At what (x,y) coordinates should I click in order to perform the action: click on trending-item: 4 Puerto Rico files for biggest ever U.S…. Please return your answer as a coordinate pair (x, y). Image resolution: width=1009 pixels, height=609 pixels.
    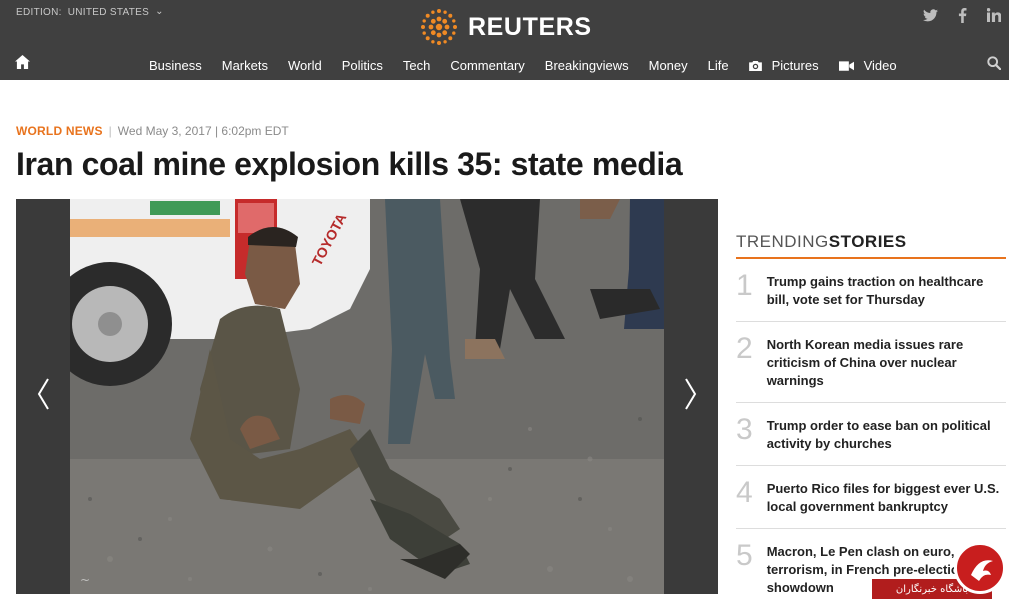
    Looking at the image, I should click on (871, 497).